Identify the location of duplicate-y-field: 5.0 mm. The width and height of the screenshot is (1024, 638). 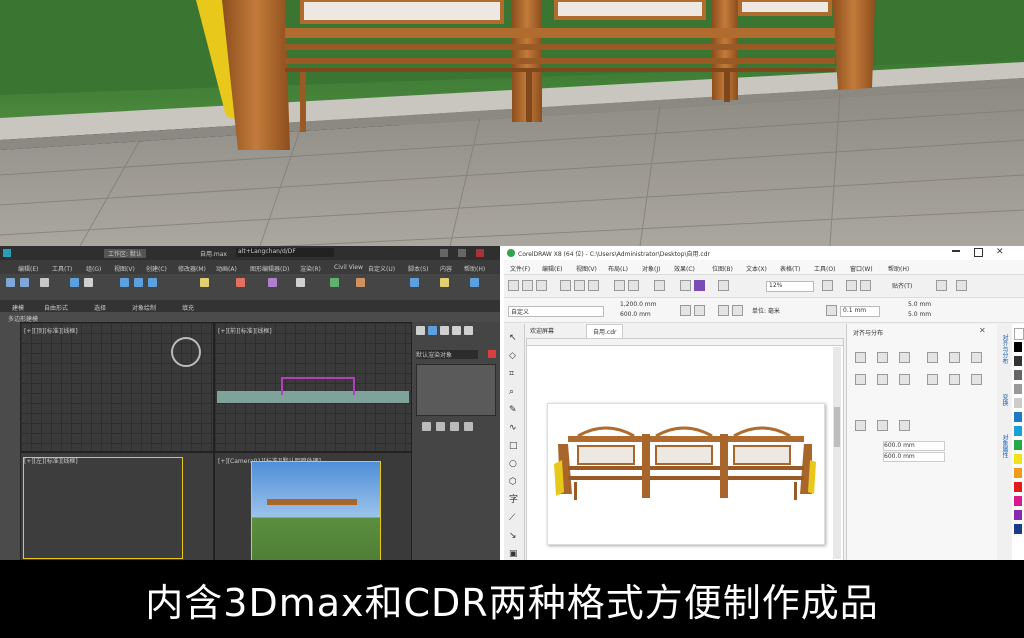
(919, 314).